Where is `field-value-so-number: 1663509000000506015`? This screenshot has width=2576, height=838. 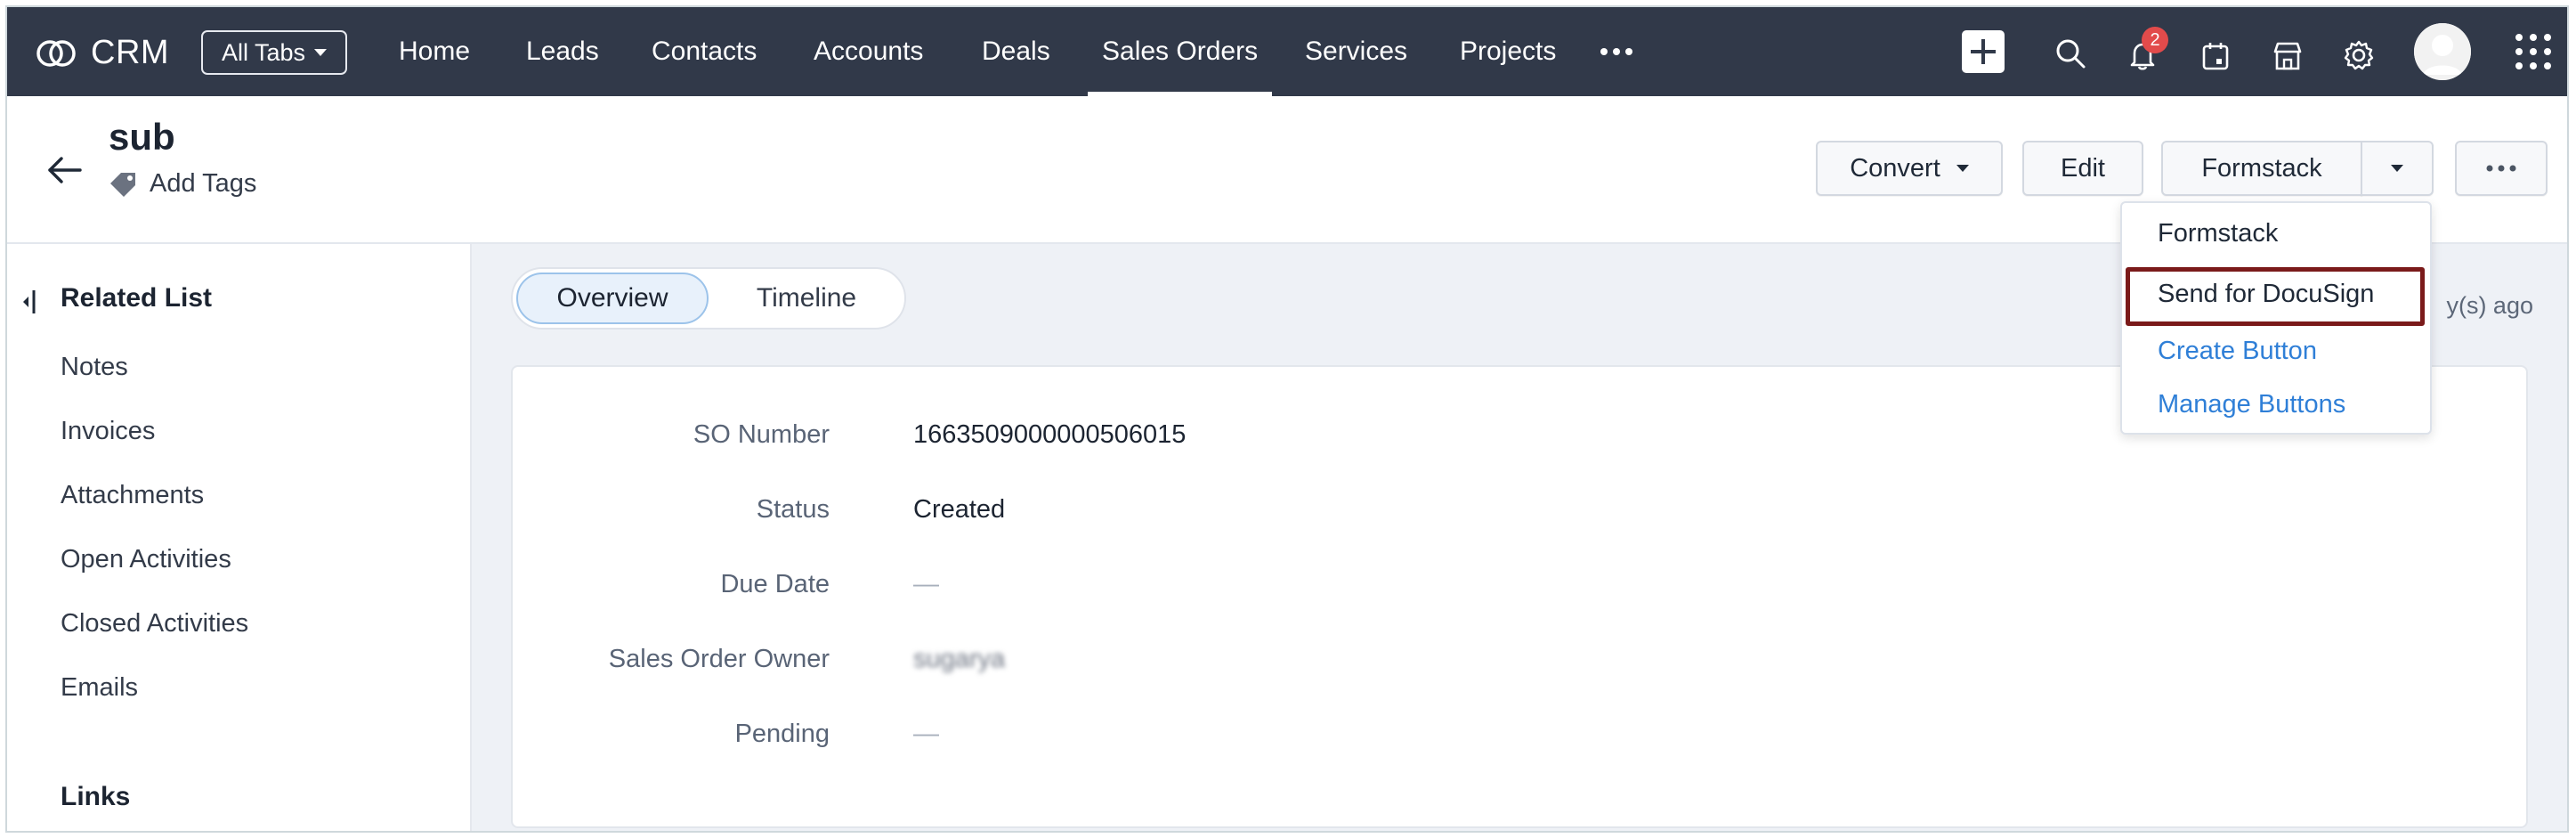
field-value-so-number: 1663509000000506015 is located at coordinates (1050, 434).